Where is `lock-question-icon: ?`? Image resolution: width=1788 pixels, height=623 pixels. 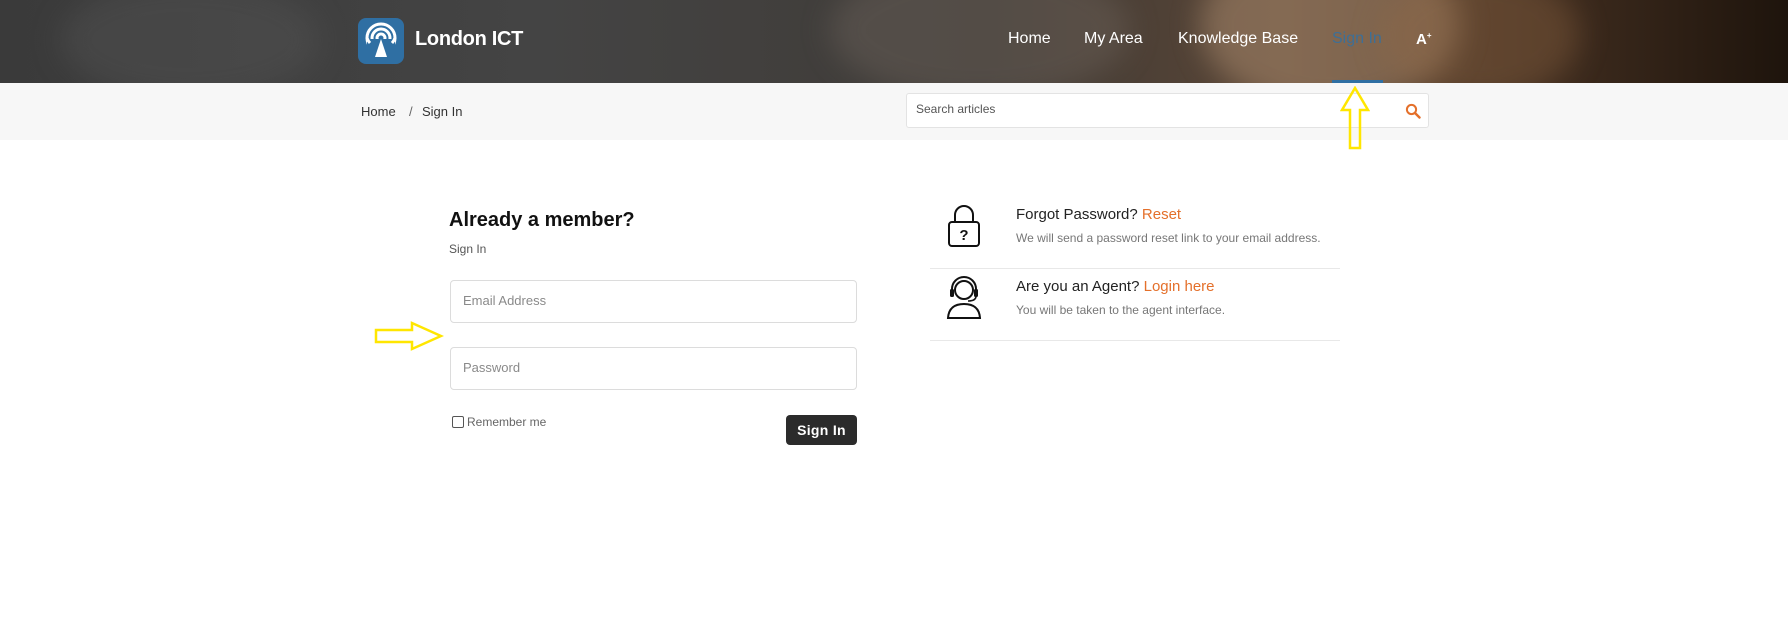
lock-question-icon: ? is located at coordinates (964, 226).